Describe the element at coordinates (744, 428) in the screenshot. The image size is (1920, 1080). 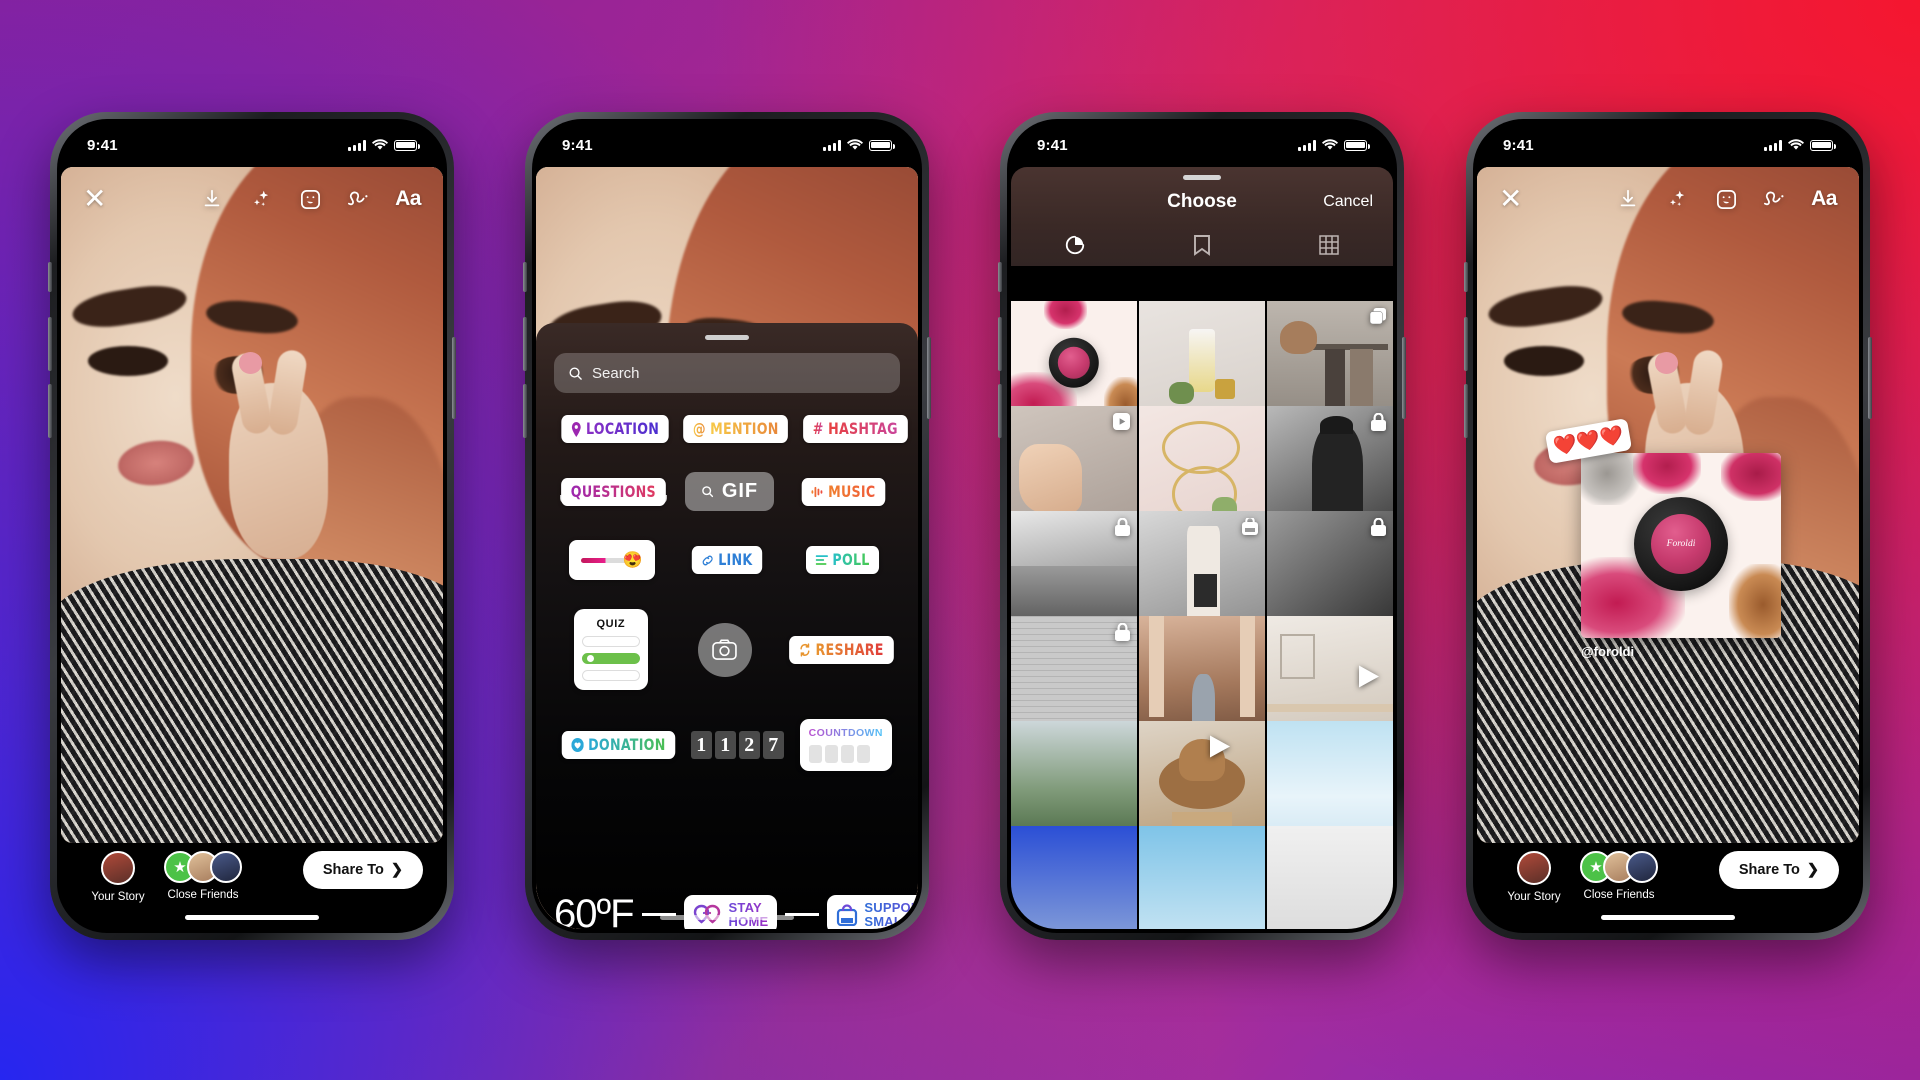
I see `sticker-label: MENTION` at that location.